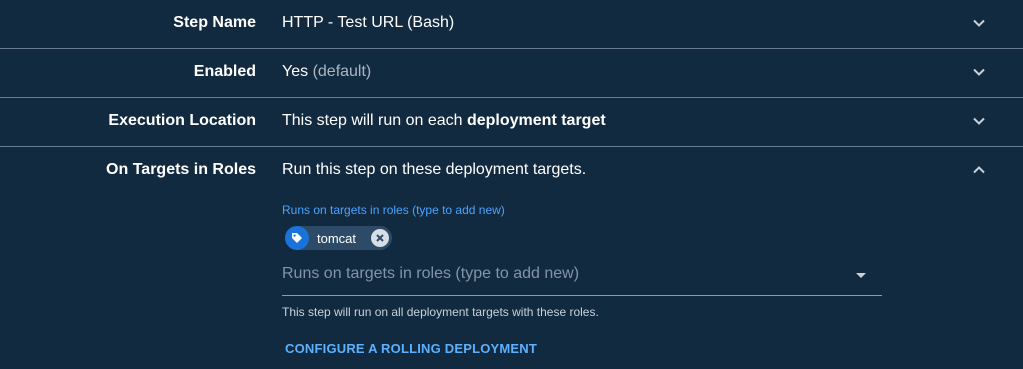  What do you see at coordinates (536, 120) in the screenshot?
I see `execution-location-bold: deployment target` at bounding box center [536, 120].